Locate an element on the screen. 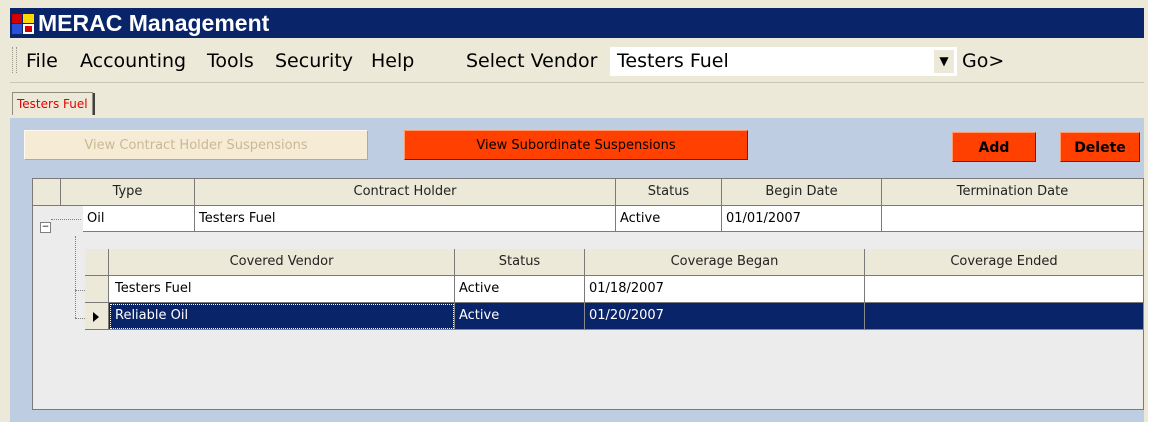 Image resolution: width=1154 pixels, height=422 pixels. cell-coverage-began: 01/20/2007 is located at coordinates (725, 316).